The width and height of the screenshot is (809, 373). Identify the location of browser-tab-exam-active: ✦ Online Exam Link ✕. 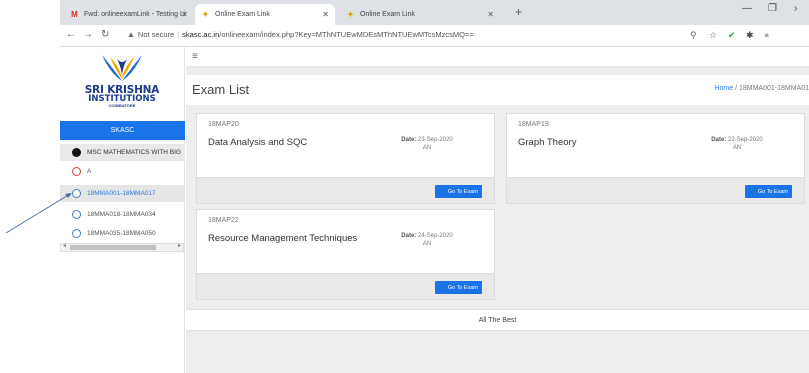
(265, 14).